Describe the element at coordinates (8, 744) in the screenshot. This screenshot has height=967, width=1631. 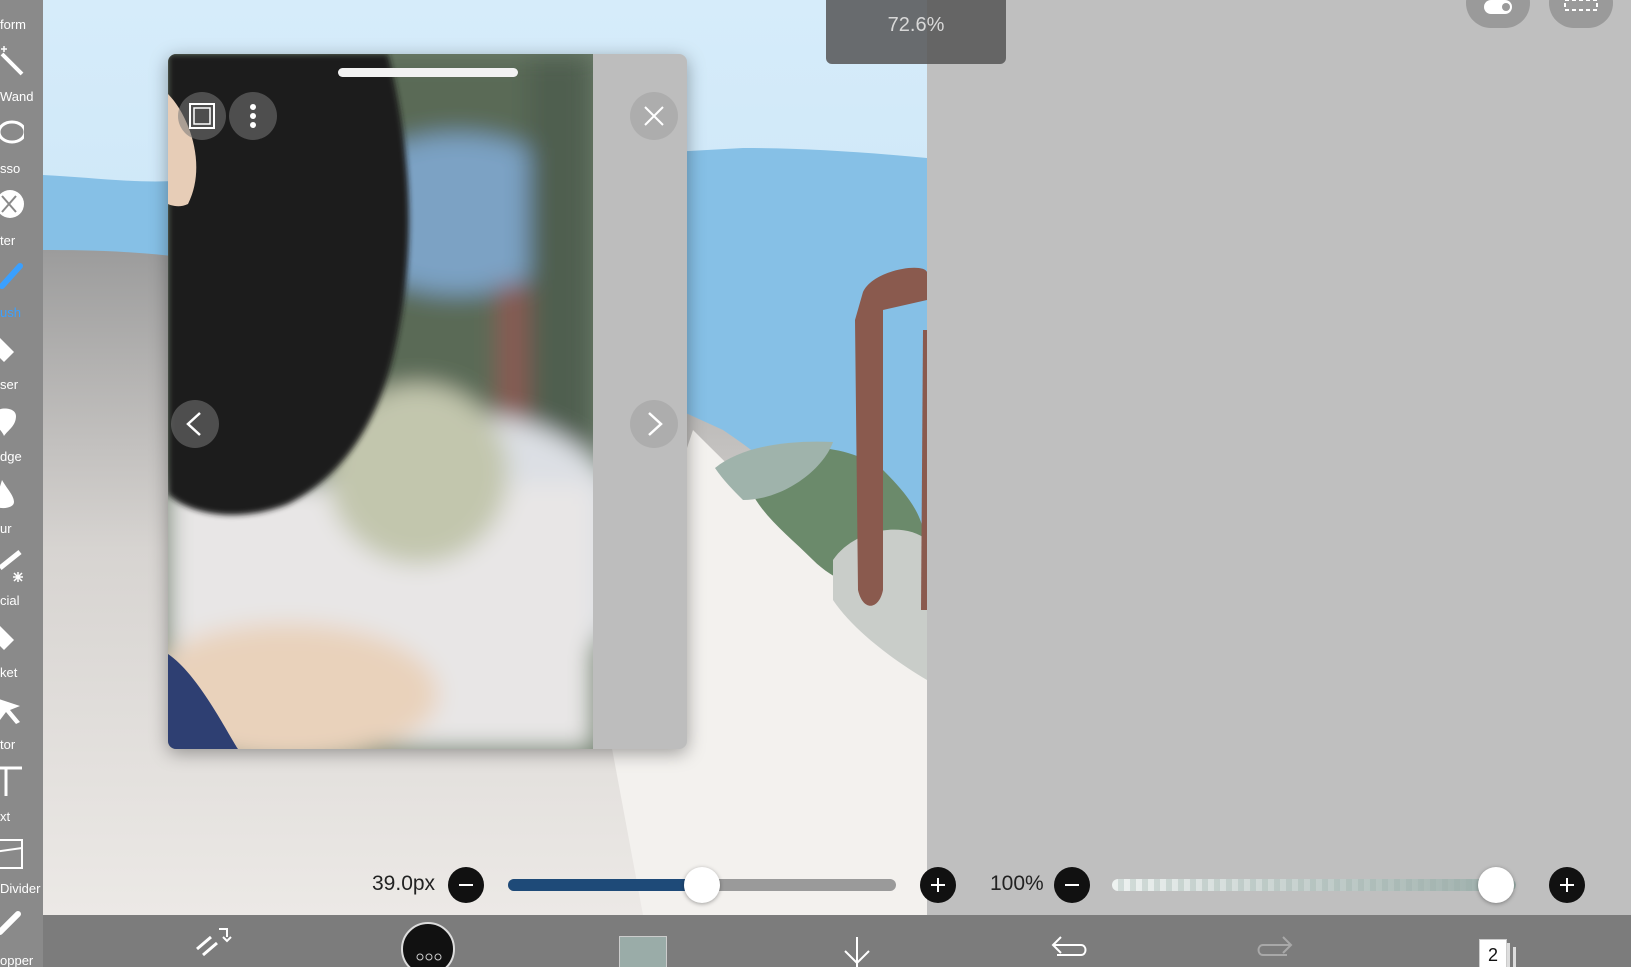
I see `tool-label: tor` at that location.